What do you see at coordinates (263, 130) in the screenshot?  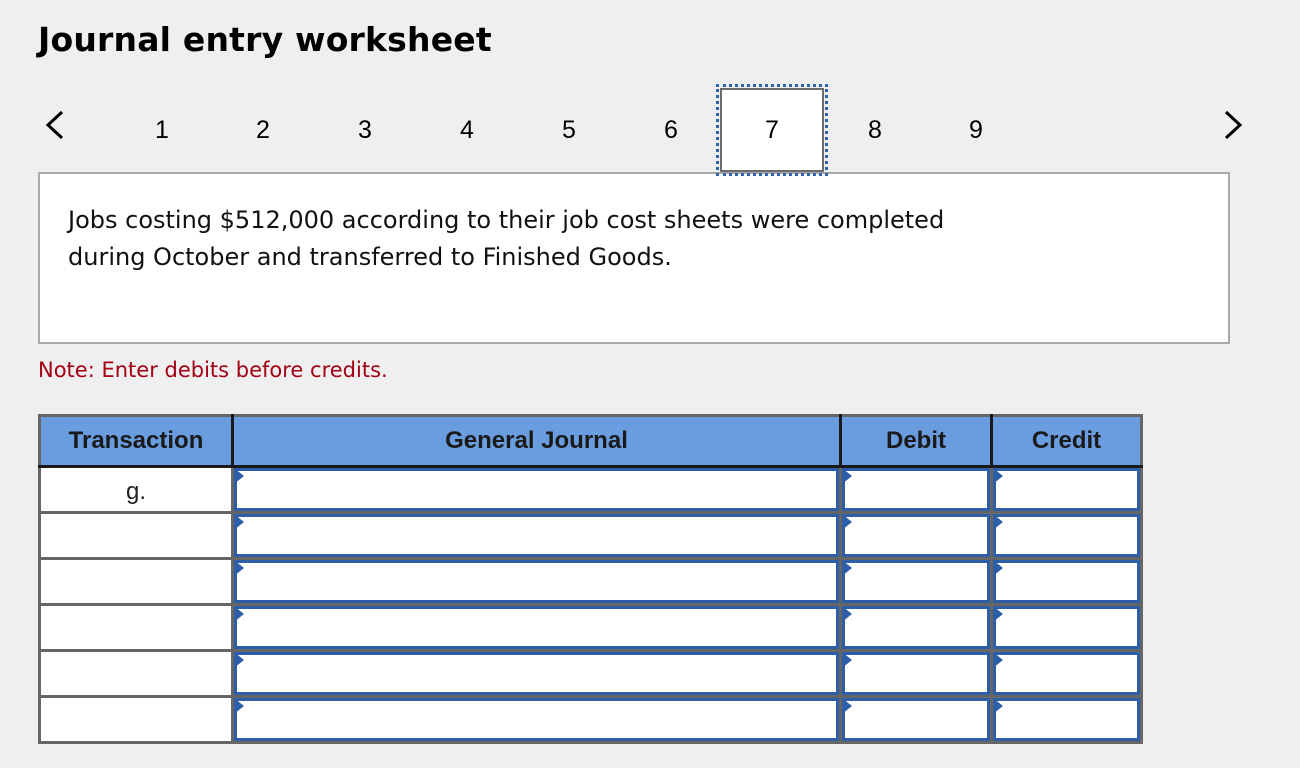 I see `page-tab-2: 2` at bounding box center [263, 130].